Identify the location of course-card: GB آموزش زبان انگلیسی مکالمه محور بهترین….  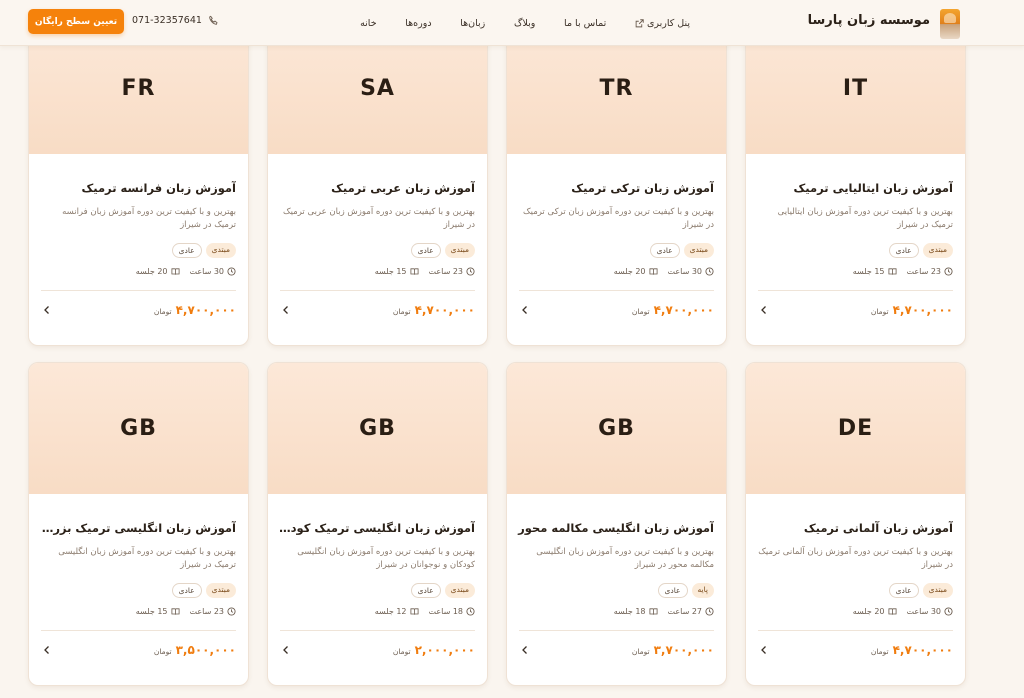
(616, 524).